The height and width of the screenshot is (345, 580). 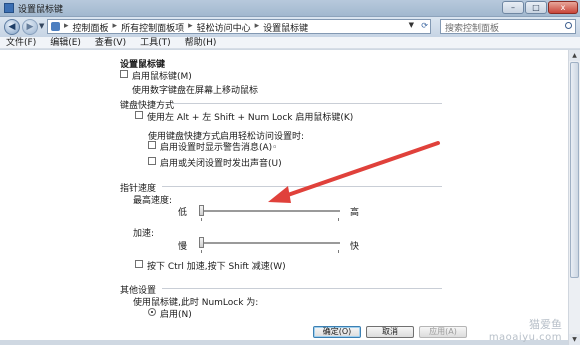 I want to click on watermark-url: maoaiyu.com, so click(x=525, y=337).